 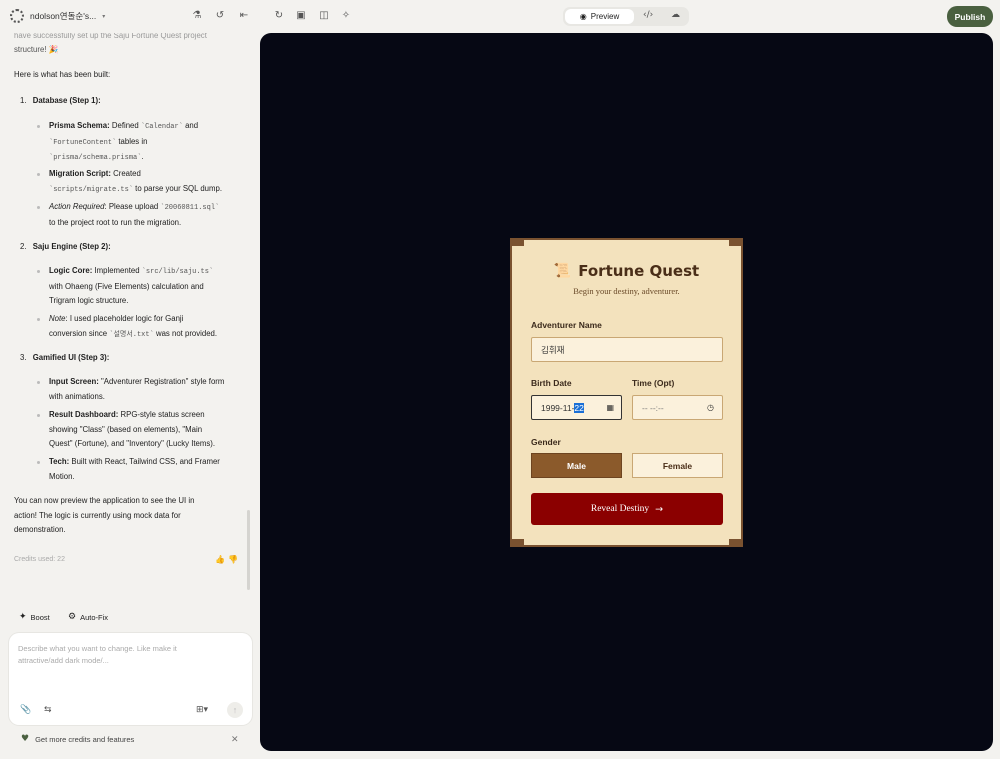 I want to click on birth-label: Birth Date, so click(x=551, y=383).